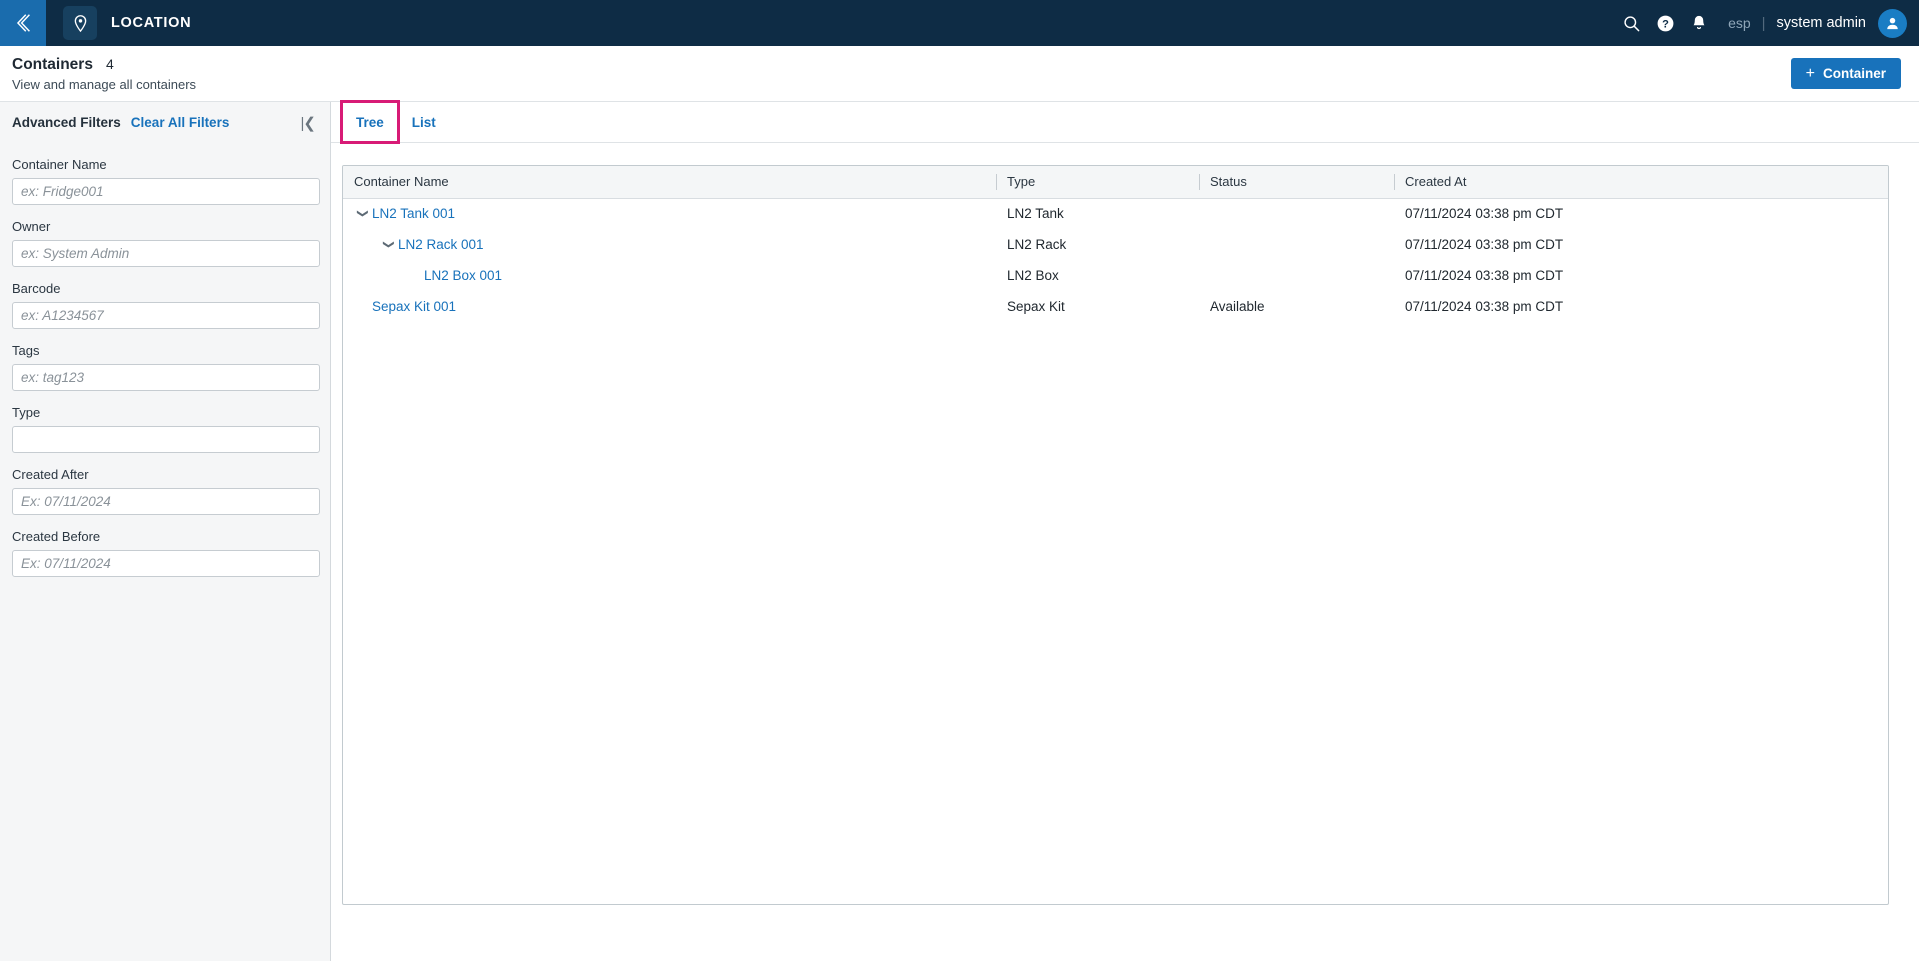 The height and width of the screenshot is (961, 1919). What do you see at coordinates (414, 306) in the screenshot?
I see `container-link: Sepax Kit 001` at bounding box center [414, 306].